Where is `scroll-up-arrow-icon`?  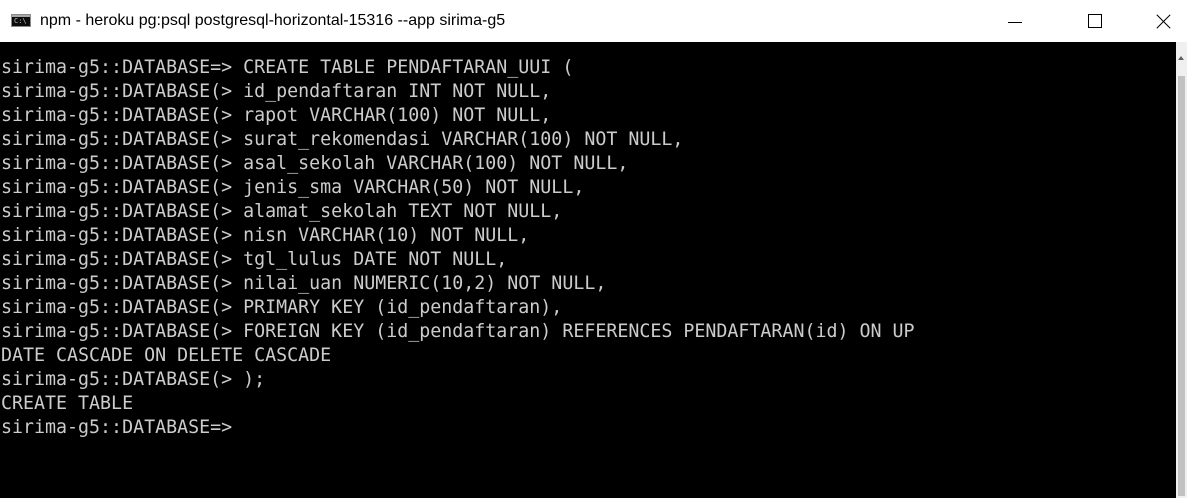 scroll-up-arrow-icon is located at coordinates (1181, 58).